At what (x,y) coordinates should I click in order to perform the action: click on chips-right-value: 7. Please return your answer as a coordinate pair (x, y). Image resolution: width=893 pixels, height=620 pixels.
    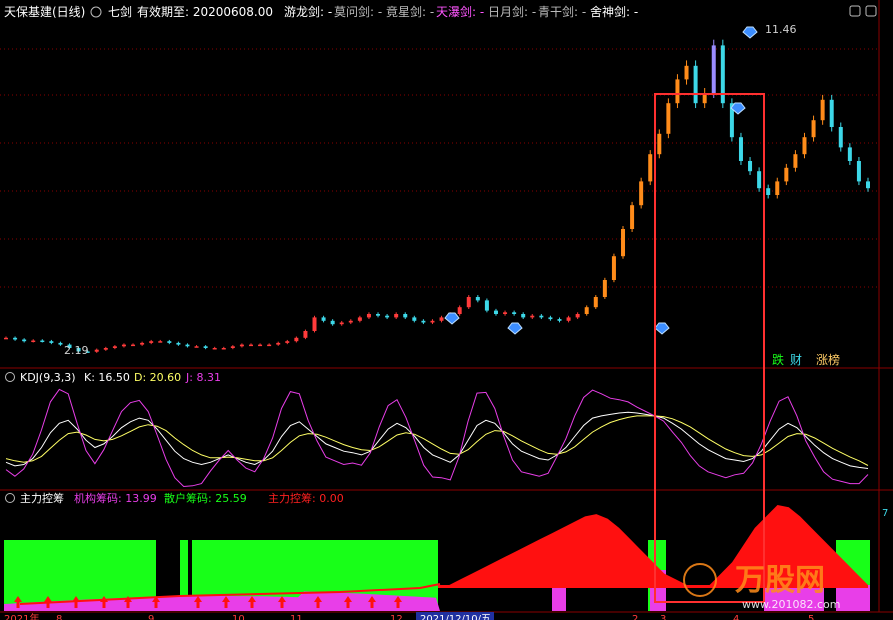
    Looking at the image, I should click on (885, 513).